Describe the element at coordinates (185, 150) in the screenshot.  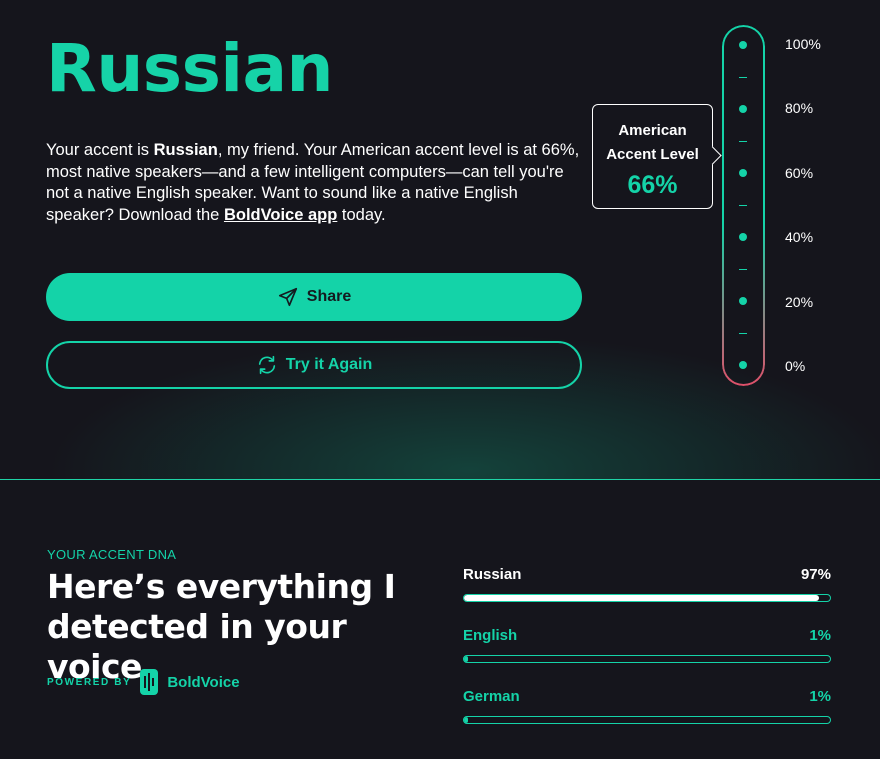
I see `desc-accent: Russian` at that location.